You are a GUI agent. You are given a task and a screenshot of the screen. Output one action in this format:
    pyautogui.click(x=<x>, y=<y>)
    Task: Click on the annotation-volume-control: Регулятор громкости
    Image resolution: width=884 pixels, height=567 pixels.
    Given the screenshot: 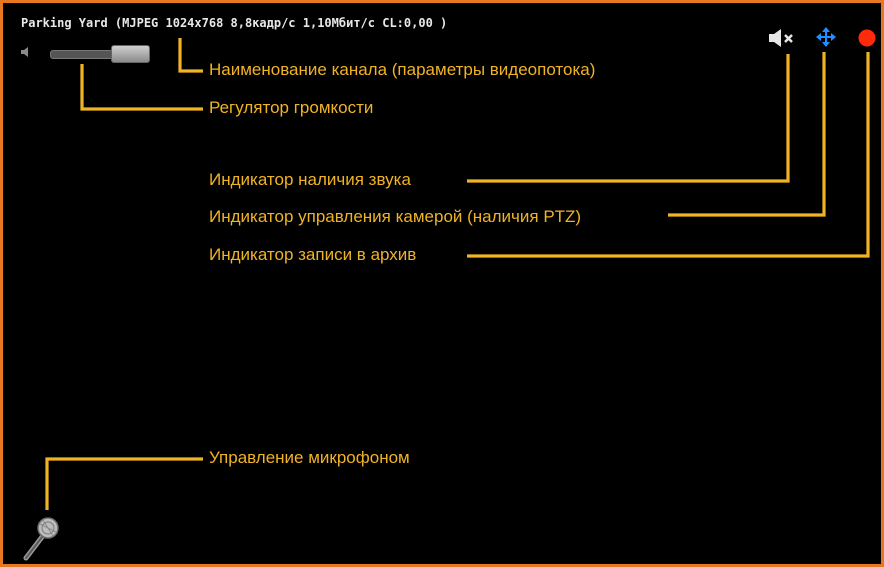 What is the action you would take?
    pyautogui.click(x=291, y=107)
    